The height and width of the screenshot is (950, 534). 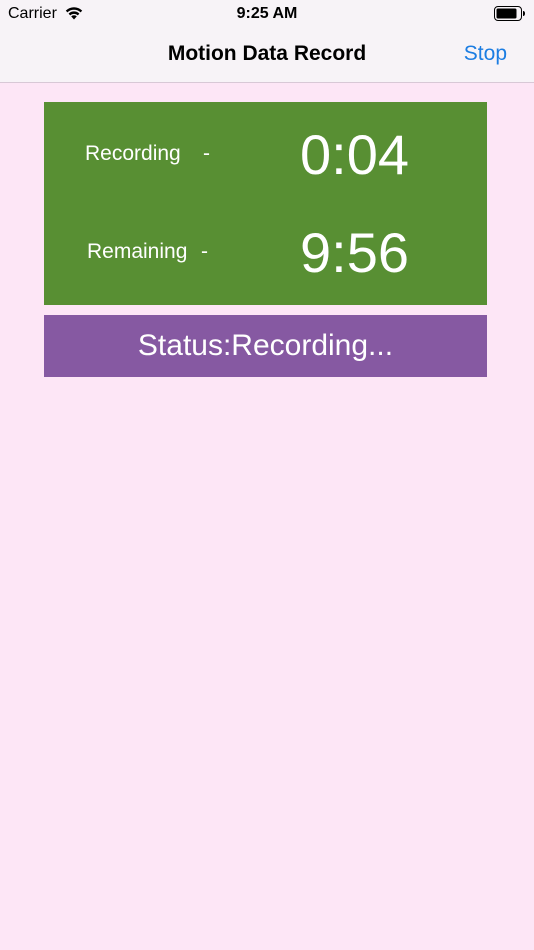 I want to click on navigation-bar: Motion Data Record Stop, so click(x=267, y=55).